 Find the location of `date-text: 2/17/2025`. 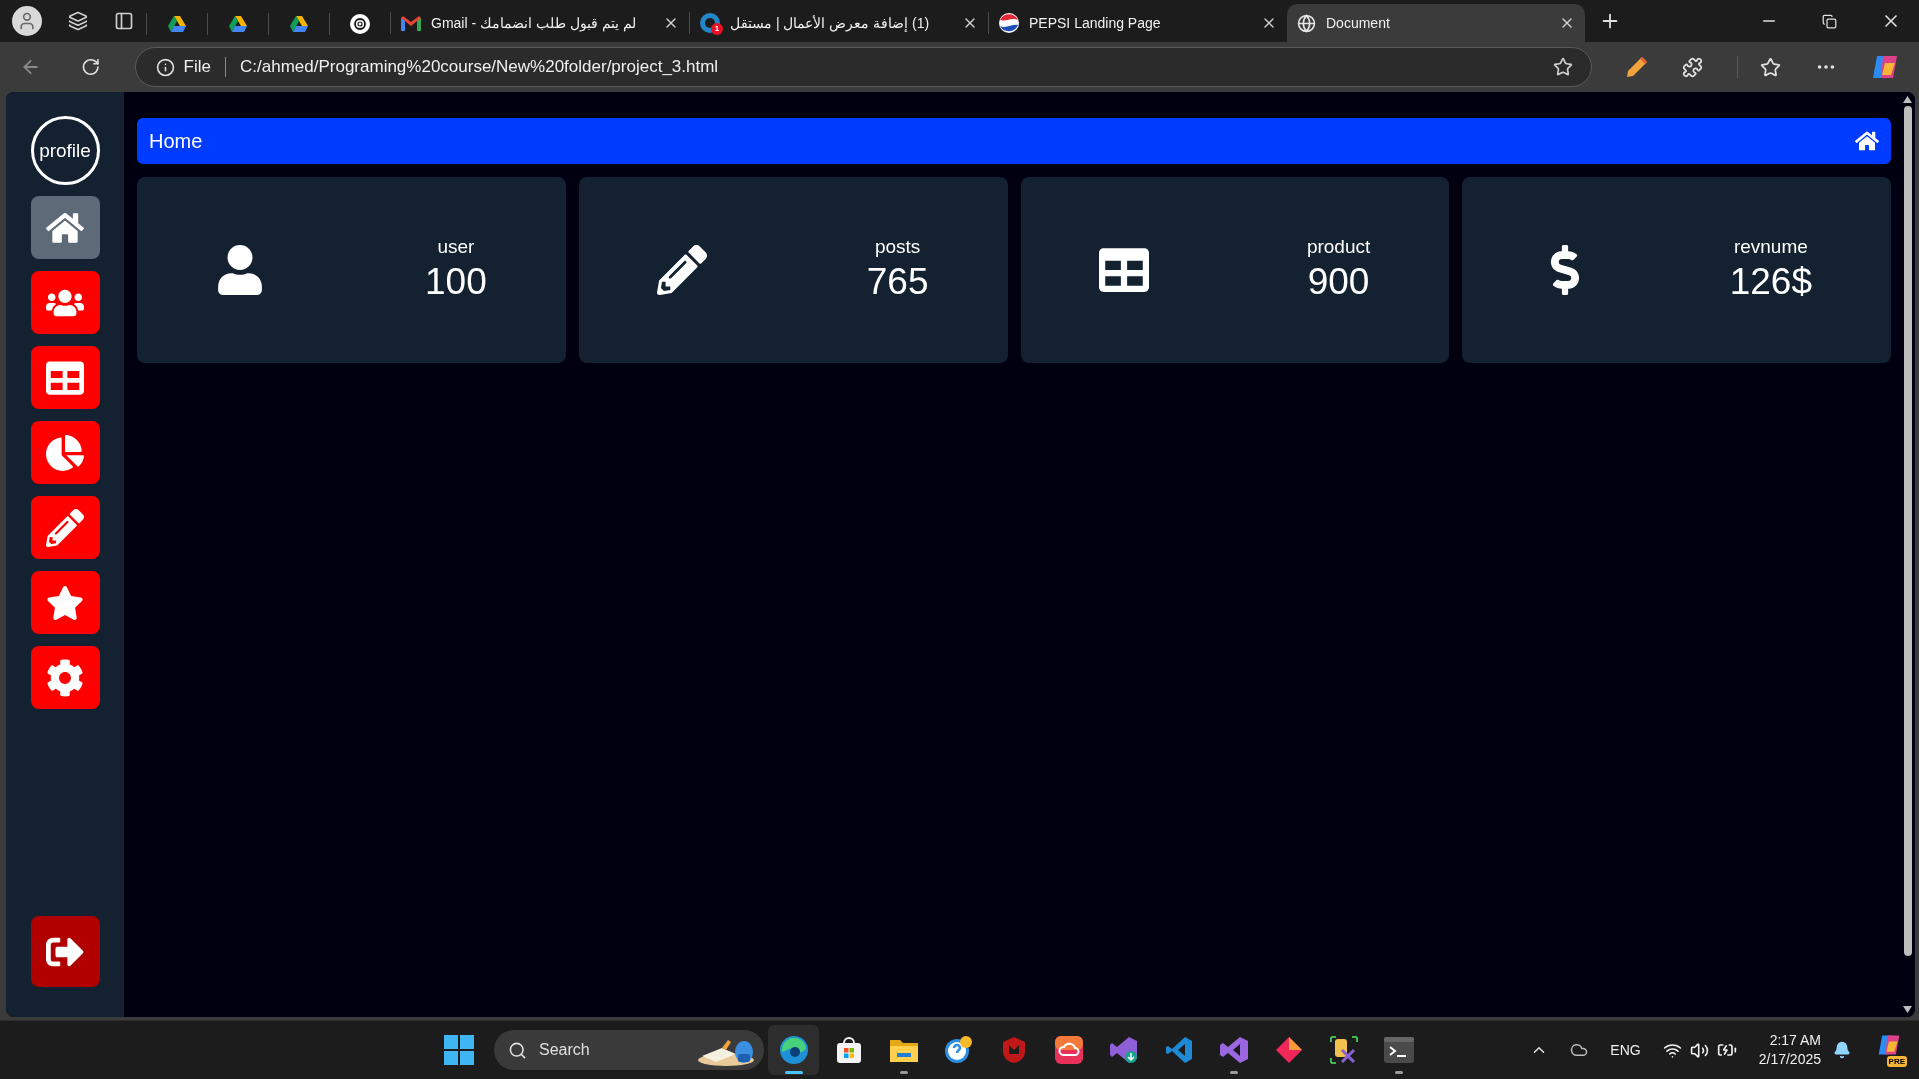

date-text: 2/17/2025 is located at coordinates (1789, 1059).